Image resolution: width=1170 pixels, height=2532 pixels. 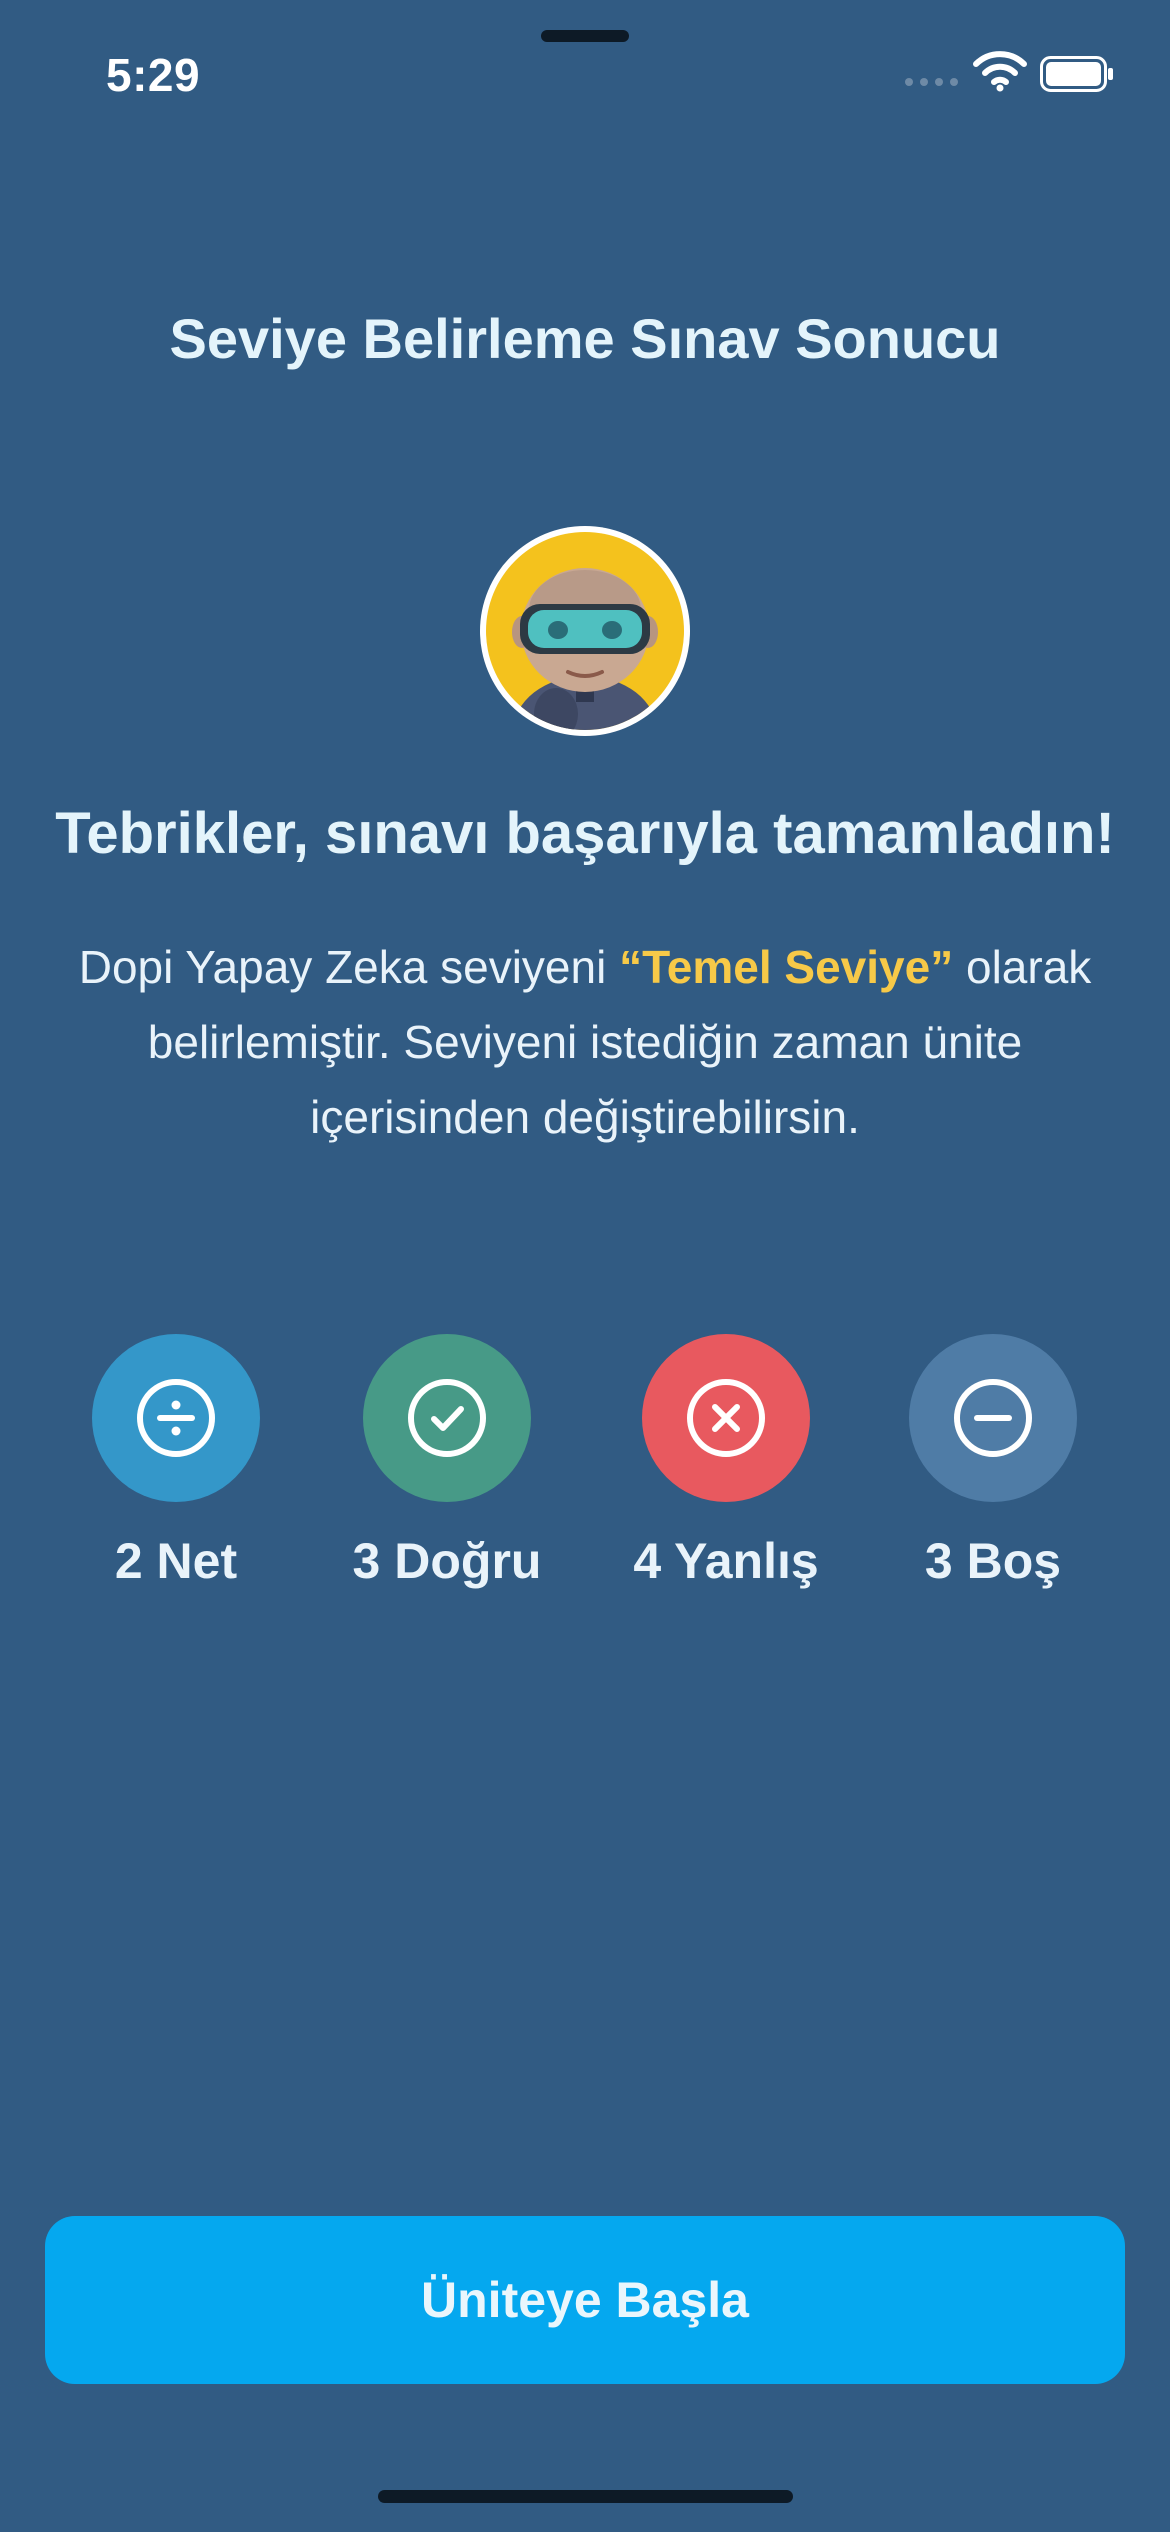 I want to click on stat-net-label: 2 Net, so click(x=176, y=1561).